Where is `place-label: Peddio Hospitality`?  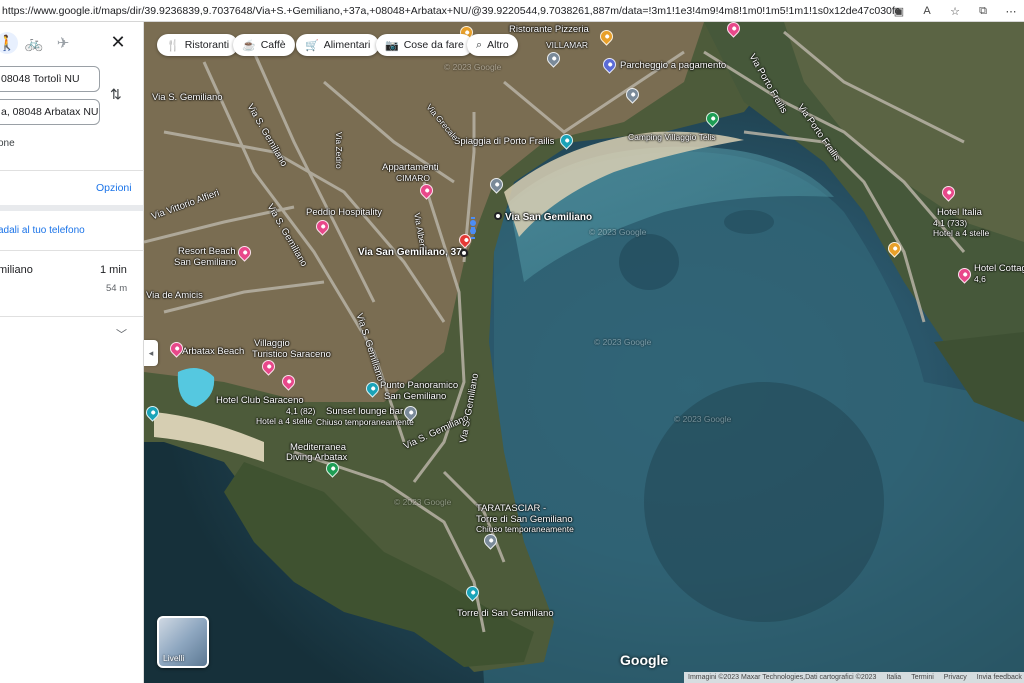
place-label: Peddio Hospitality is located at coordinates (344, 212).